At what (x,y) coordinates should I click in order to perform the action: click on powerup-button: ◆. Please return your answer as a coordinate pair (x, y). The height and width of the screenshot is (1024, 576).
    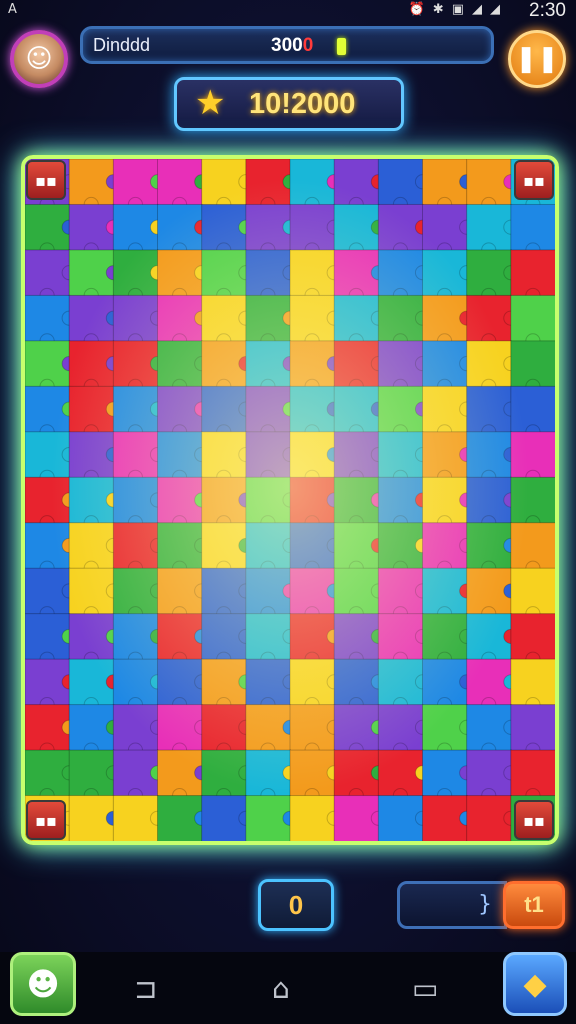
    Looking at the image, I should click on (535, 984).